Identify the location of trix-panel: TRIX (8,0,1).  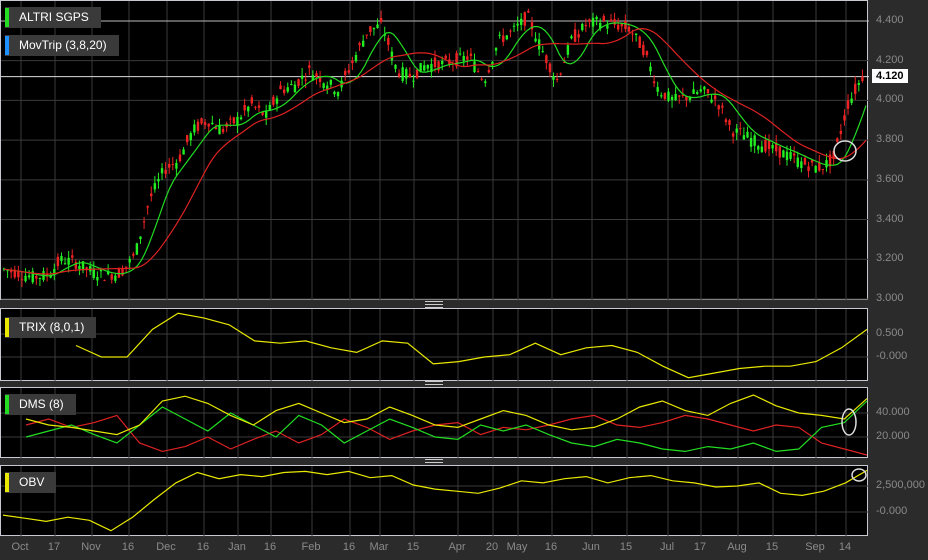
(434, 345).